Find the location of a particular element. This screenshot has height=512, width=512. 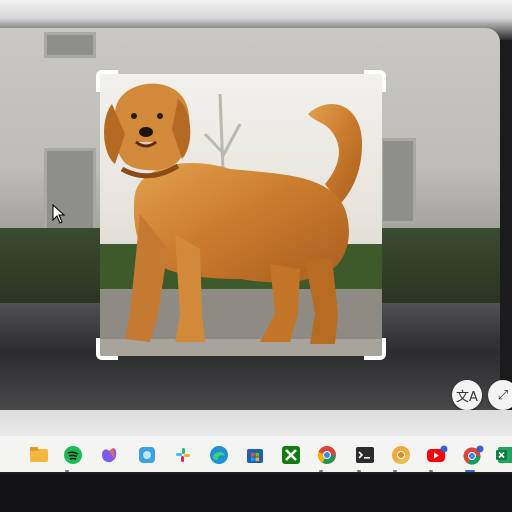

terminal-icon is located at coordinates (365, 455).